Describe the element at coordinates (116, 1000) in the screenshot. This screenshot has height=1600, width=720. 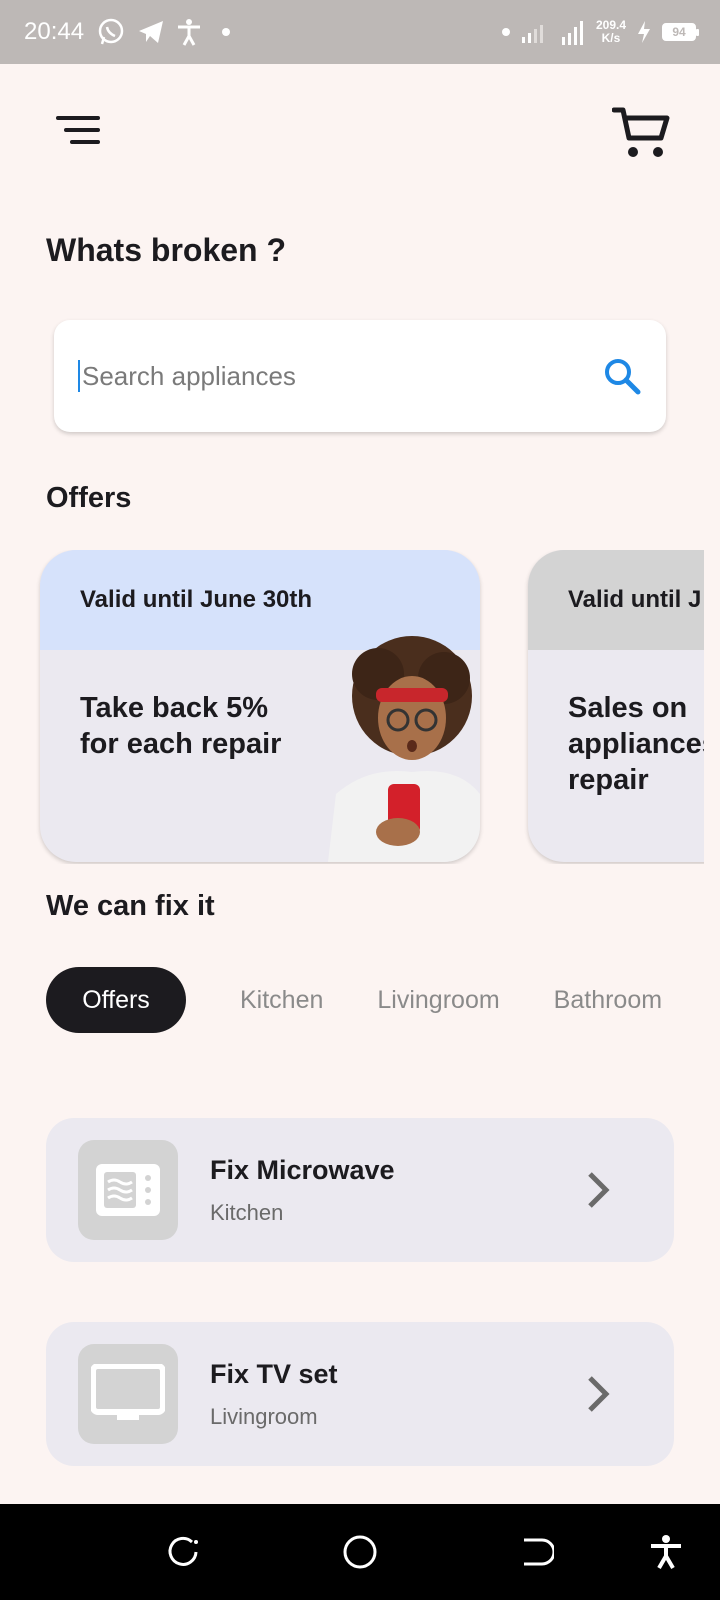
I see `chip-offers: Offers` at that location.